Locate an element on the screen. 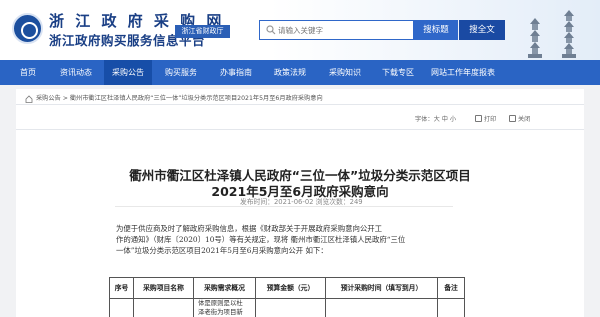 The height and width of the screenshot is (317, 600). nav-item-annual-report: 网站工作年度报表 is located at coordinates (463, 72).